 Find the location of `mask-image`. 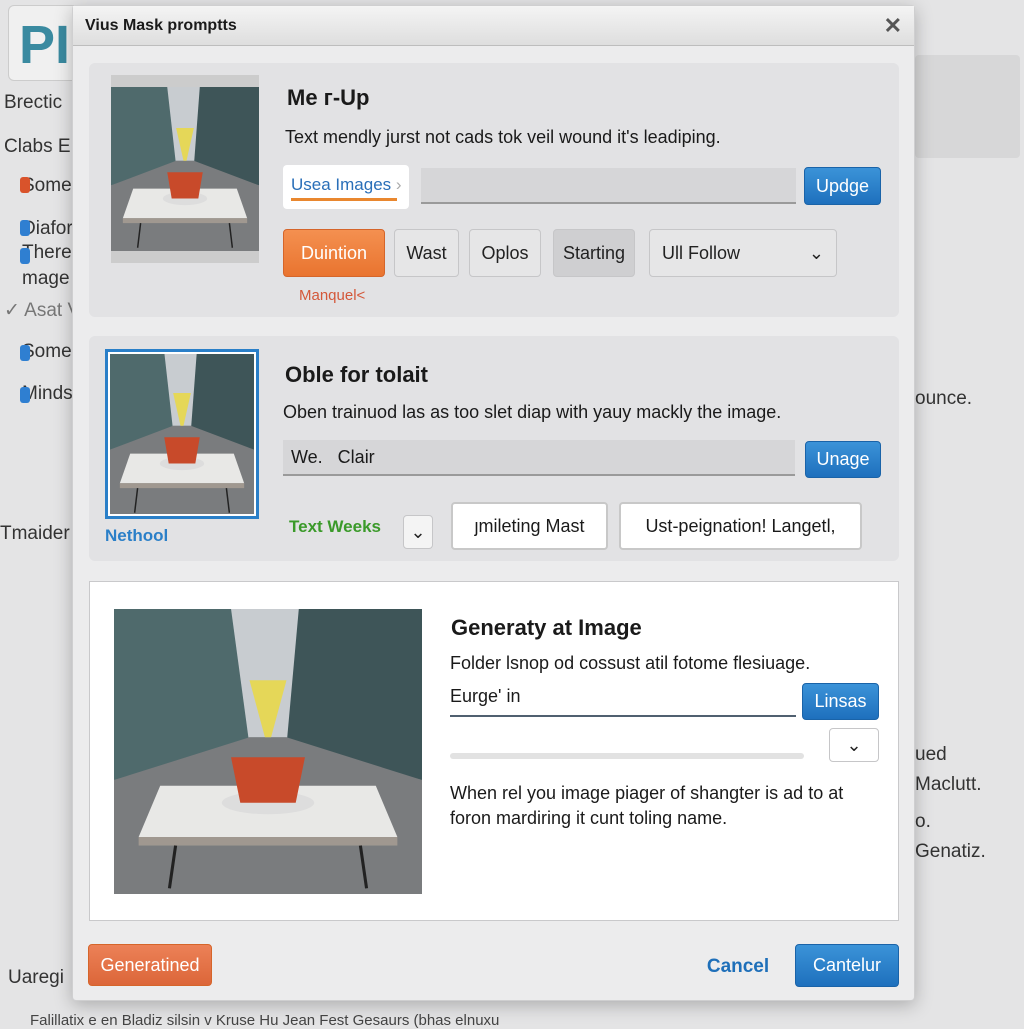

mask-image is located at coordinates (182, 434).